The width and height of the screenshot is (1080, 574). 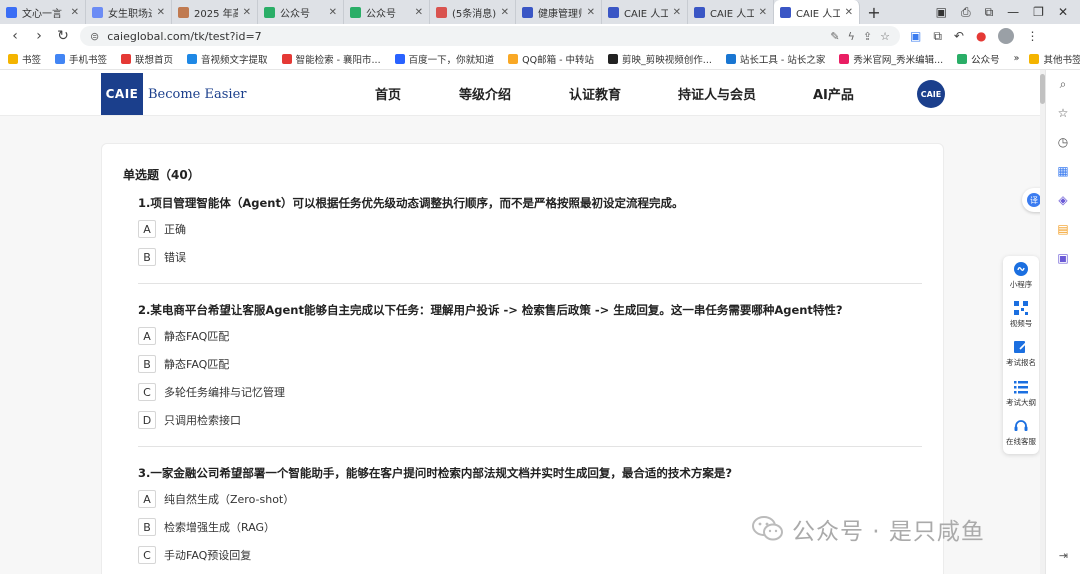 I want to click on bookmark-item: 书签, so click(x=24, y=59).